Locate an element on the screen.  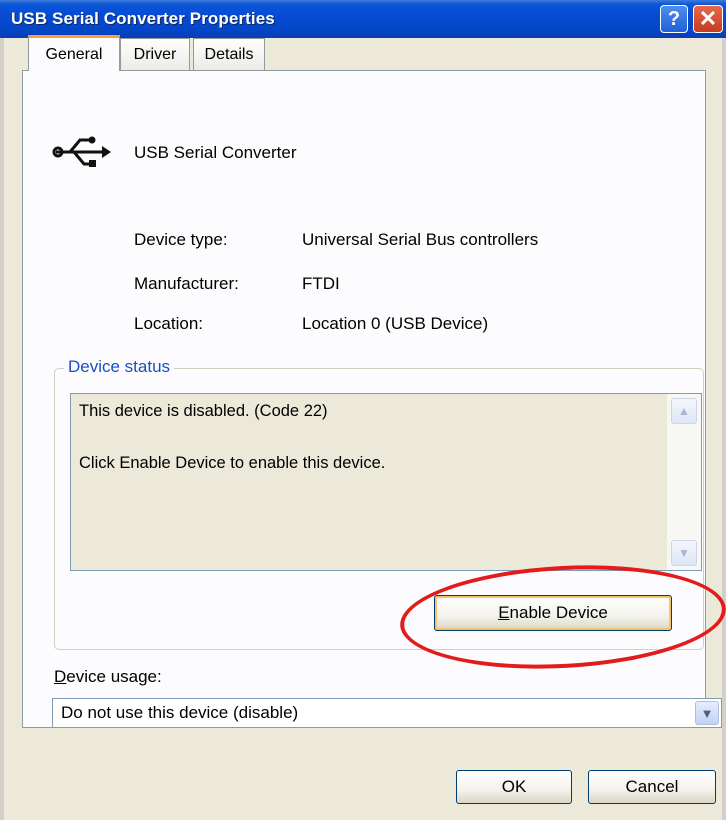
device-name: USB Serial Converter is located at coordinates (215, 152).